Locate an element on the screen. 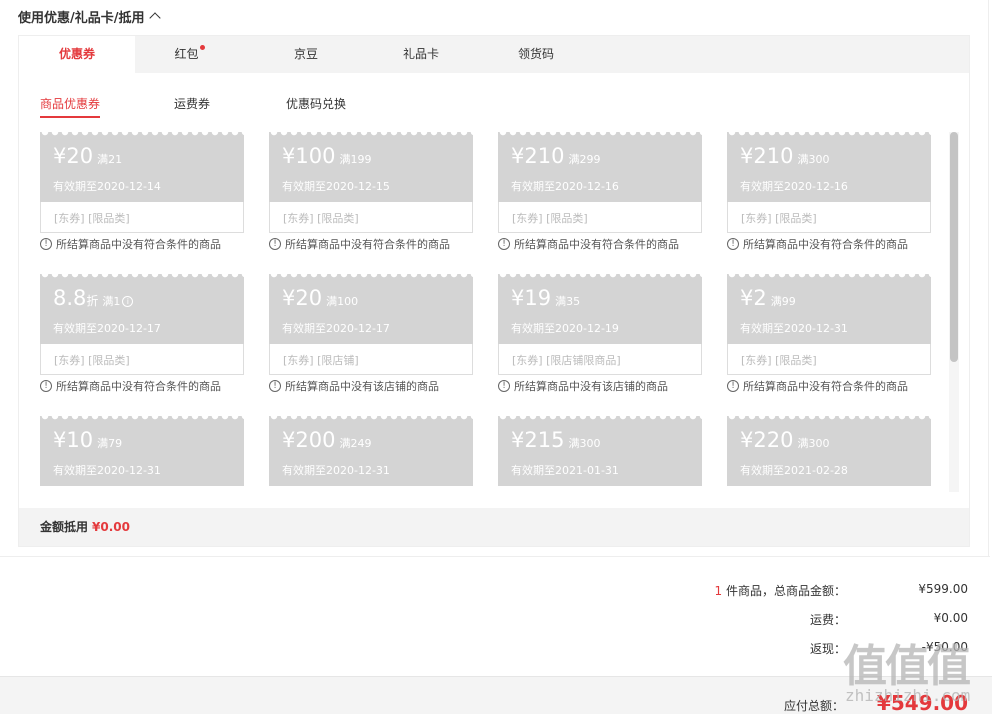 This screenshot has height=715, width=992. tab-red-packet: 红包 is located at coordinates (186, 54).